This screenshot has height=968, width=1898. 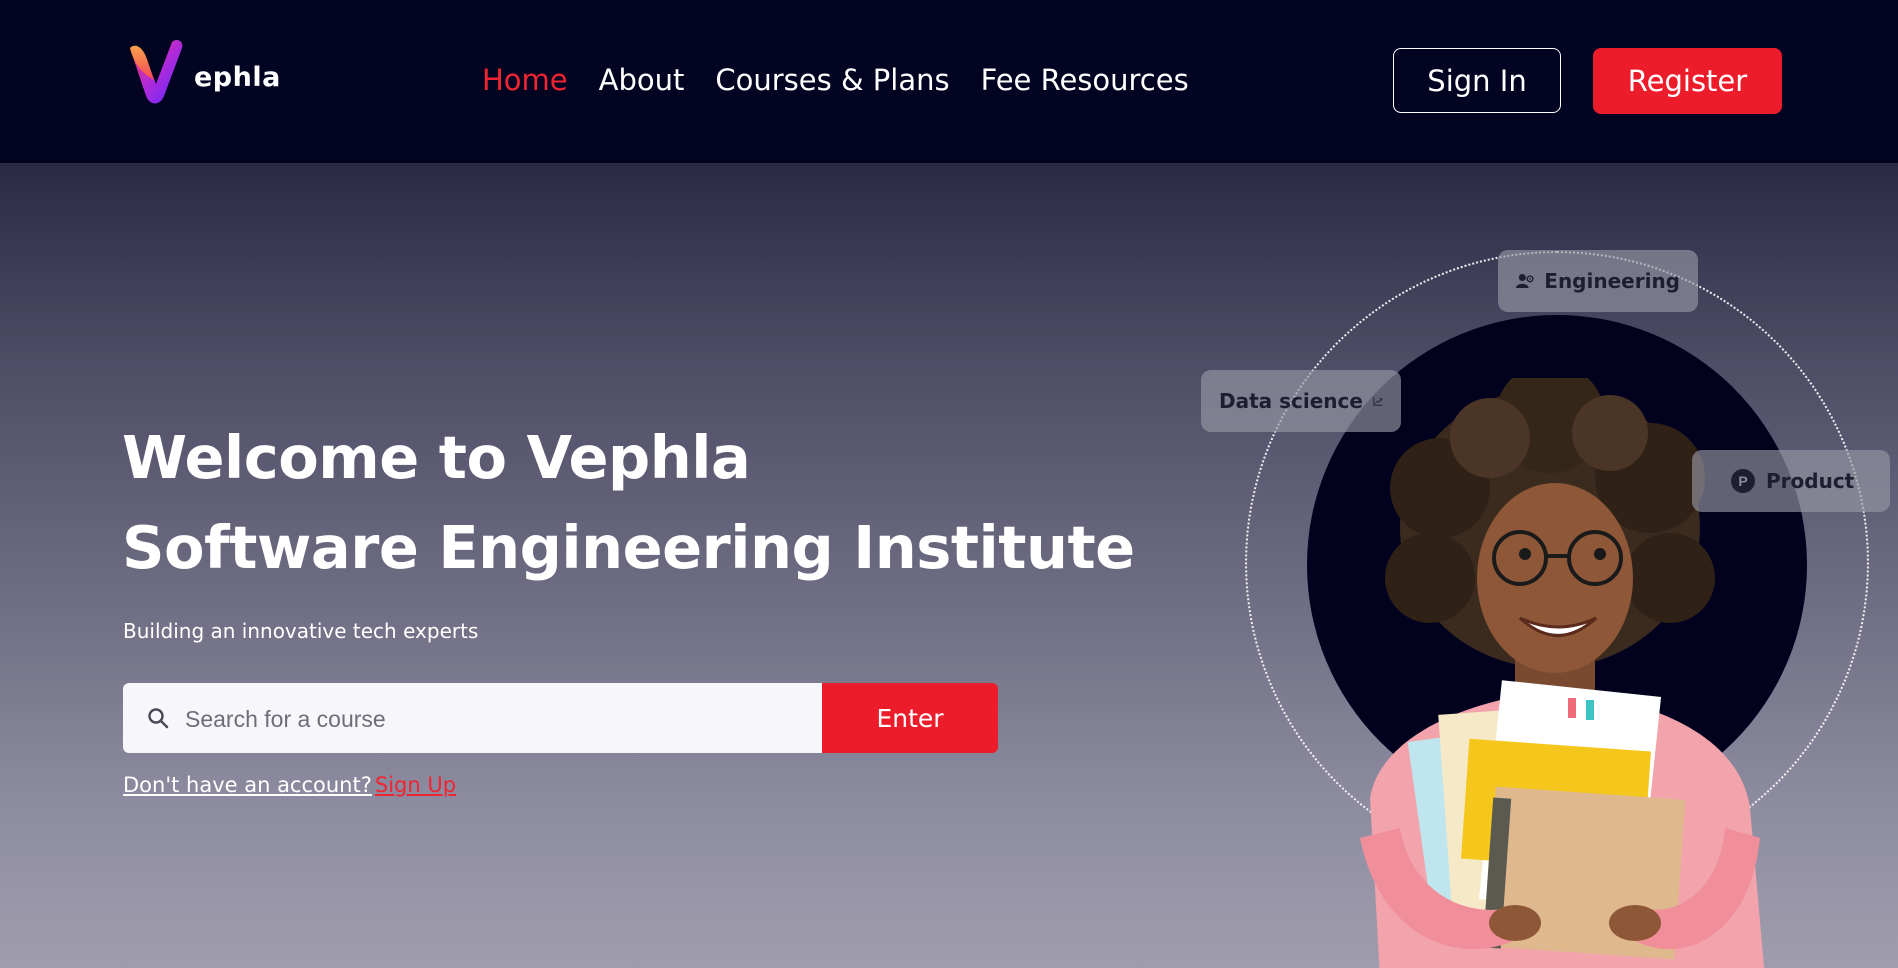 I want to click on product-p-icon: P, so click(x=1743, y=481).